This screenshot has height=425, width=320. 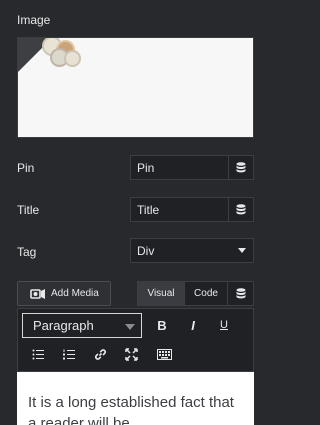 I want to click on bullet-list-button, so click(x=38, y=354).